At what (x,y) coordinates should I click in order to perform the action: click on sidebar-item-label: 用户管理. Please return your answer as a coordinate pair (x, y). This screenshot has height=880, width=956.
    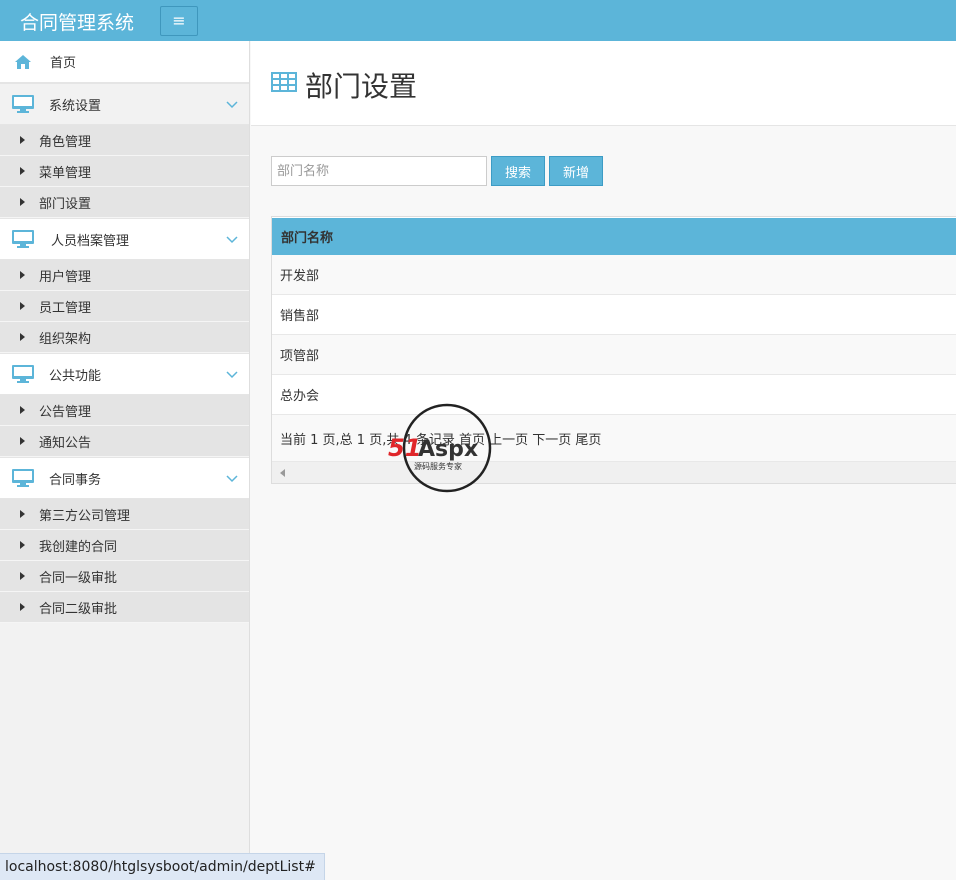
    Looking at the image, I should click on (65, 277).